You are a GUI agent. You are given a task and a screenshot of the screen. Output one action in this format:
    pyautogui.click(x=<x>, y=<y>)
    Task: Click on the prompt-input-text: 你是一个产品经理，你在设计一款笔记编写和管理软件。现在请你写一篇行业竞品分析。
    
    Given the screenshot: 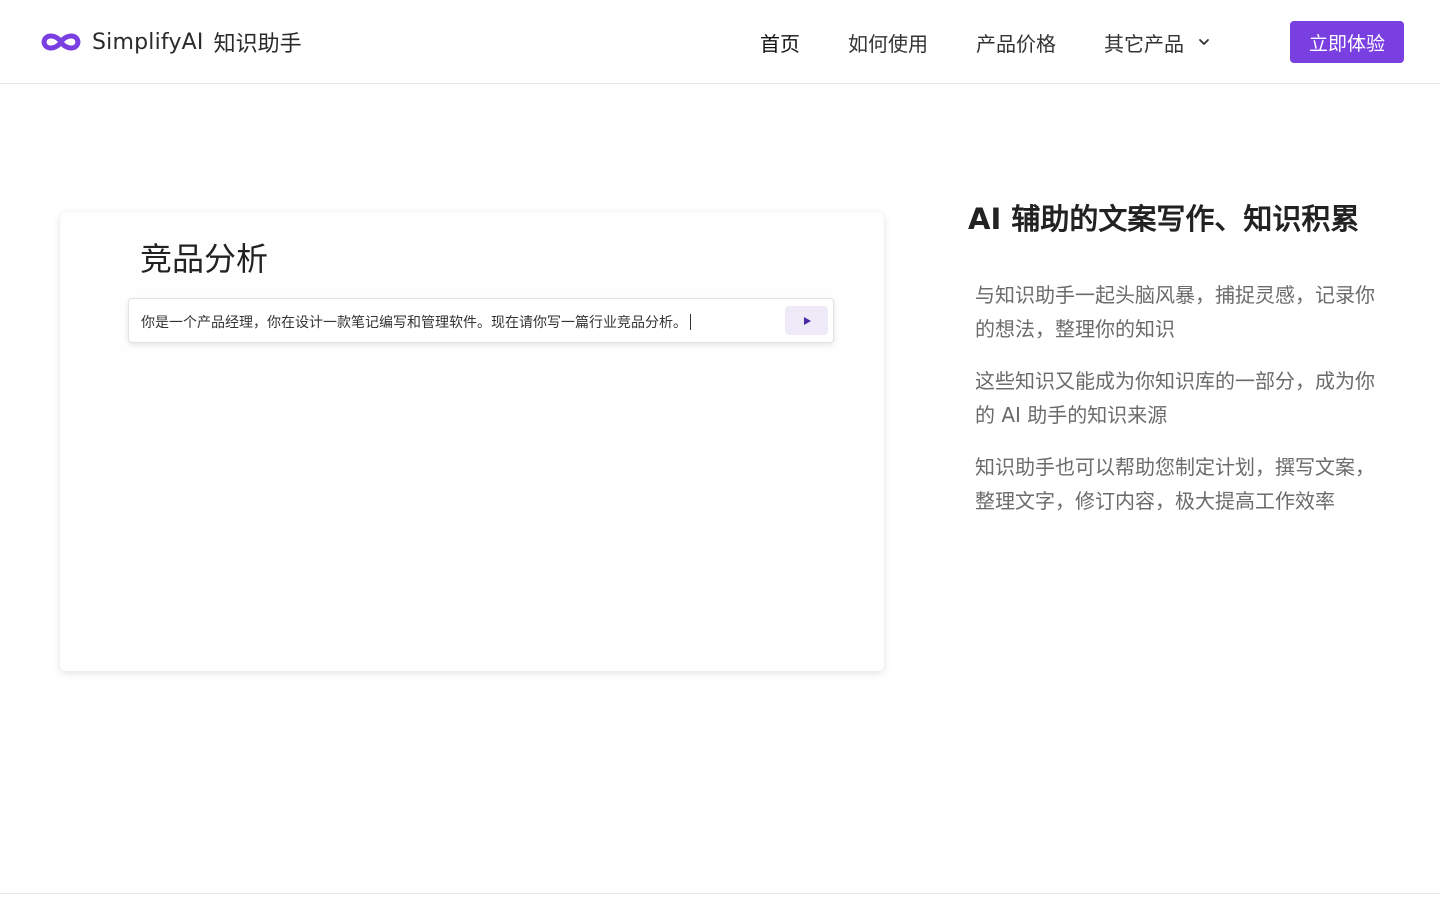 What is the action you would take?
    pyautogui.click(x=416, y=322)
    